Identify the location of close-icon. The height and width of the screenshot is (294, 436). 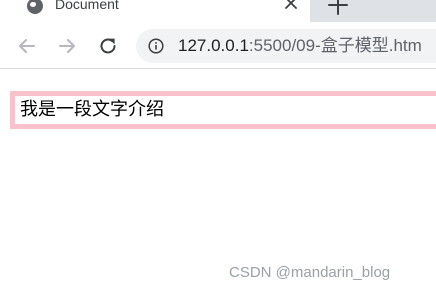
(291, 6).